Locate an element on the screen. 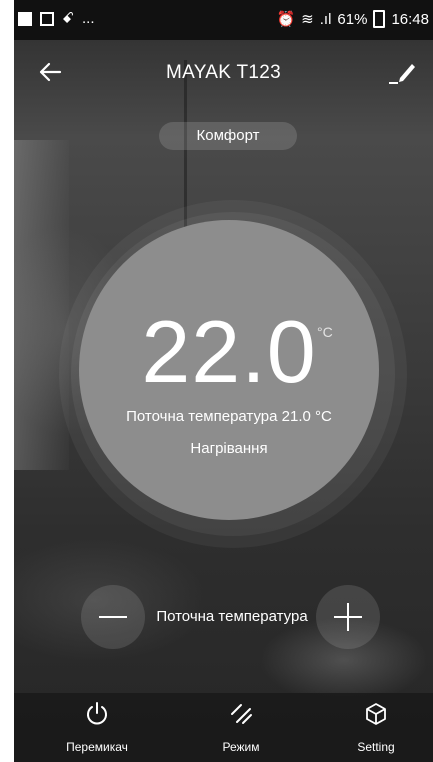 The image size is (433, 762). status-bar: ꗃ ... ⏰ ≋ .ıl 61% 16:48 is located at coordinates (223, 20).